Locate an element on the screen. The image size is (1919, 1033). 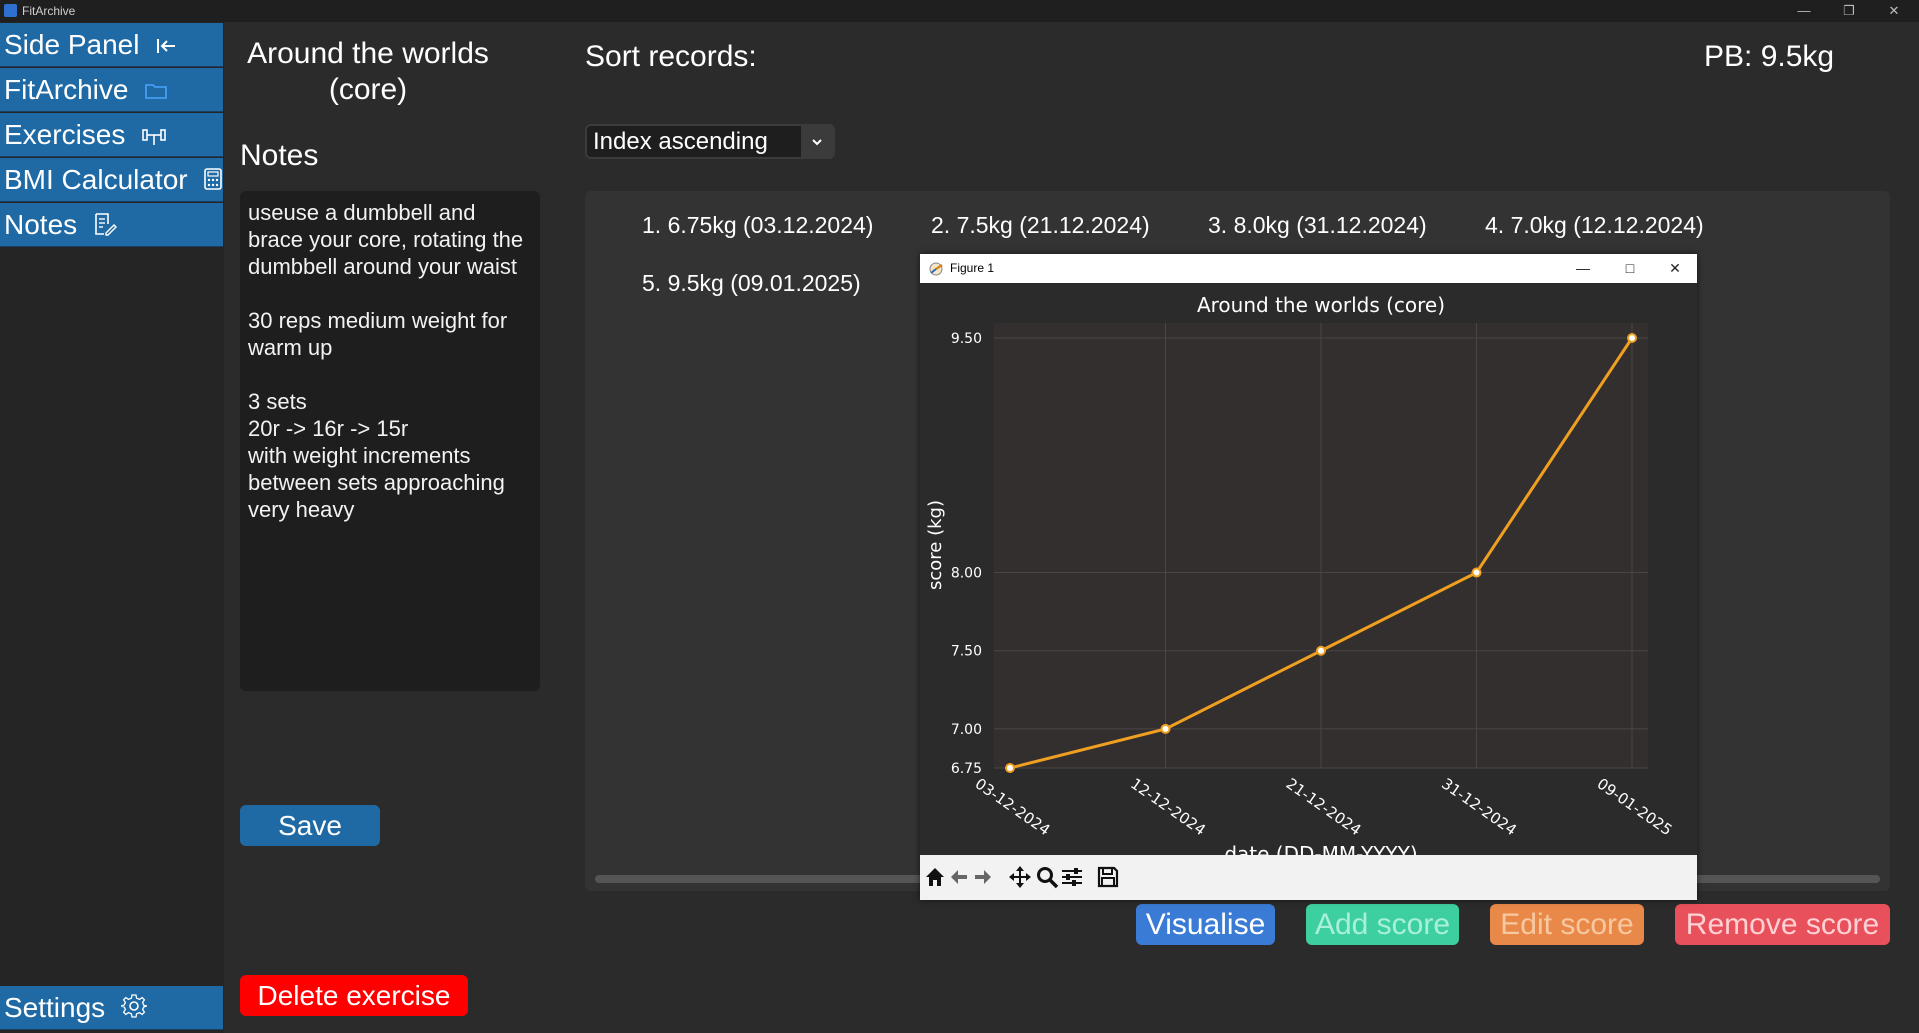
app-icon is located at coordinates (10, 10).